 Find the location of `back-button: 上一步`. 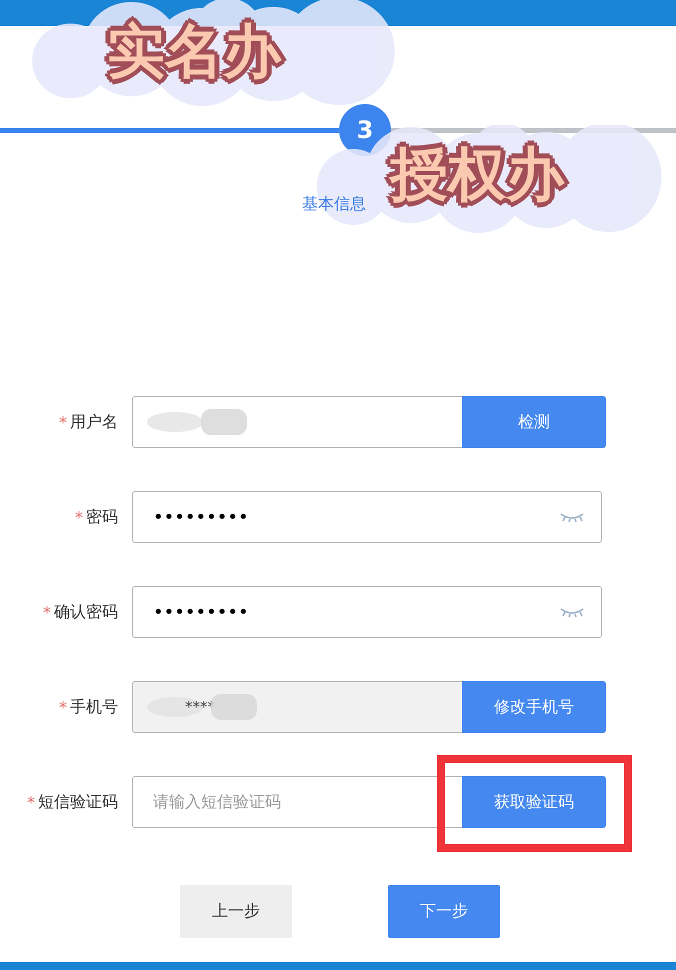

back-button: 上一步 is located at coordinates (236, 911).